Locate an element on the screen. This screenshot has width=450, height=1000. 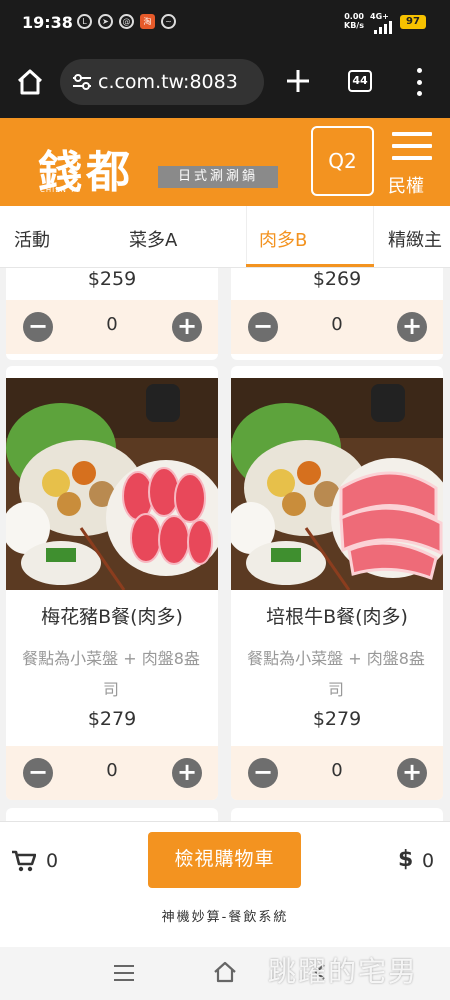
address-bar: c.com.tw:8083 is located at coordinates (162, 82).